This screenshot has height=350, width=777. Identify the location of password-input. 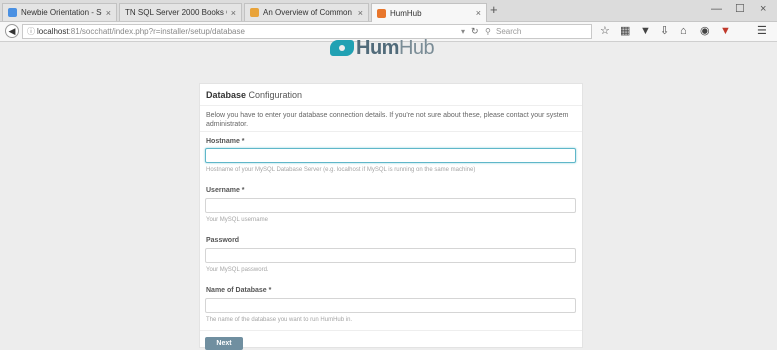
(390, 255).